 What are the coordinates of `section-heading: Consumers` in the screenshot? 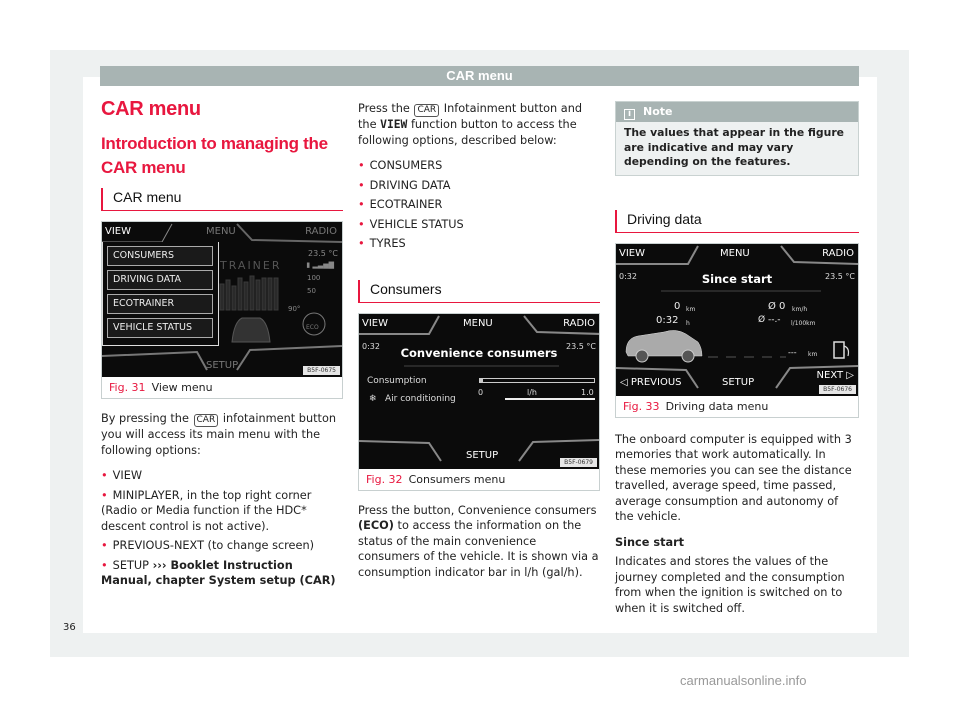 It's located at (479, 291).